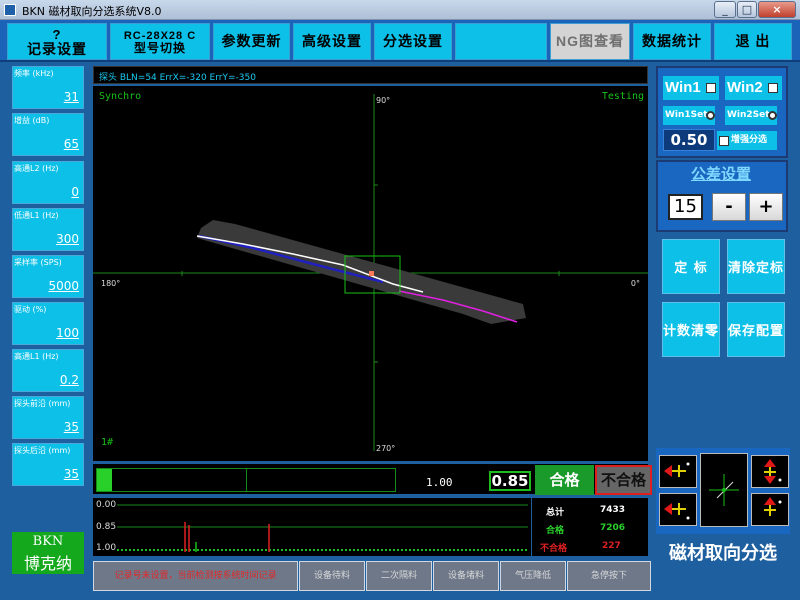 This screenshot has height=600, width=800. I want to click on param-field: 探头前沿 (mm) 35, so click(48, 417).